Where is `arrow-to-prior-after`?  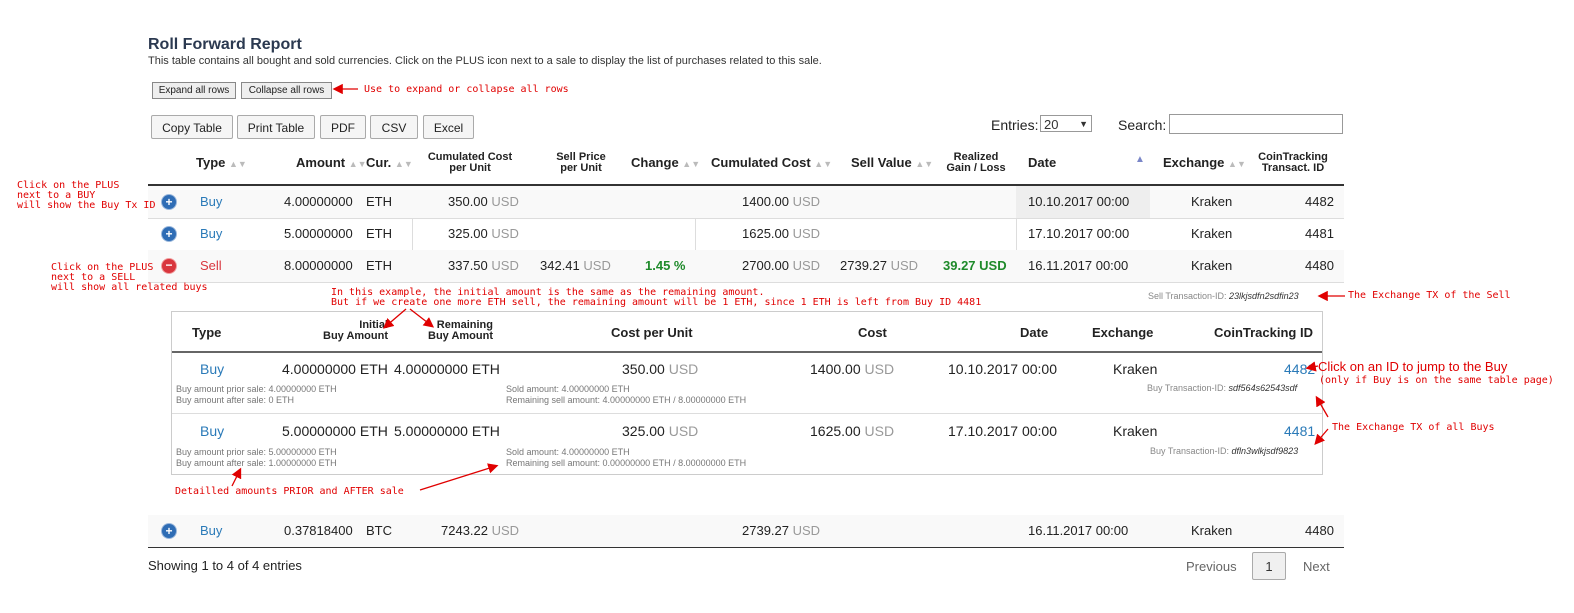 arrow-to-prior-after is located at coordinates (236, 477).